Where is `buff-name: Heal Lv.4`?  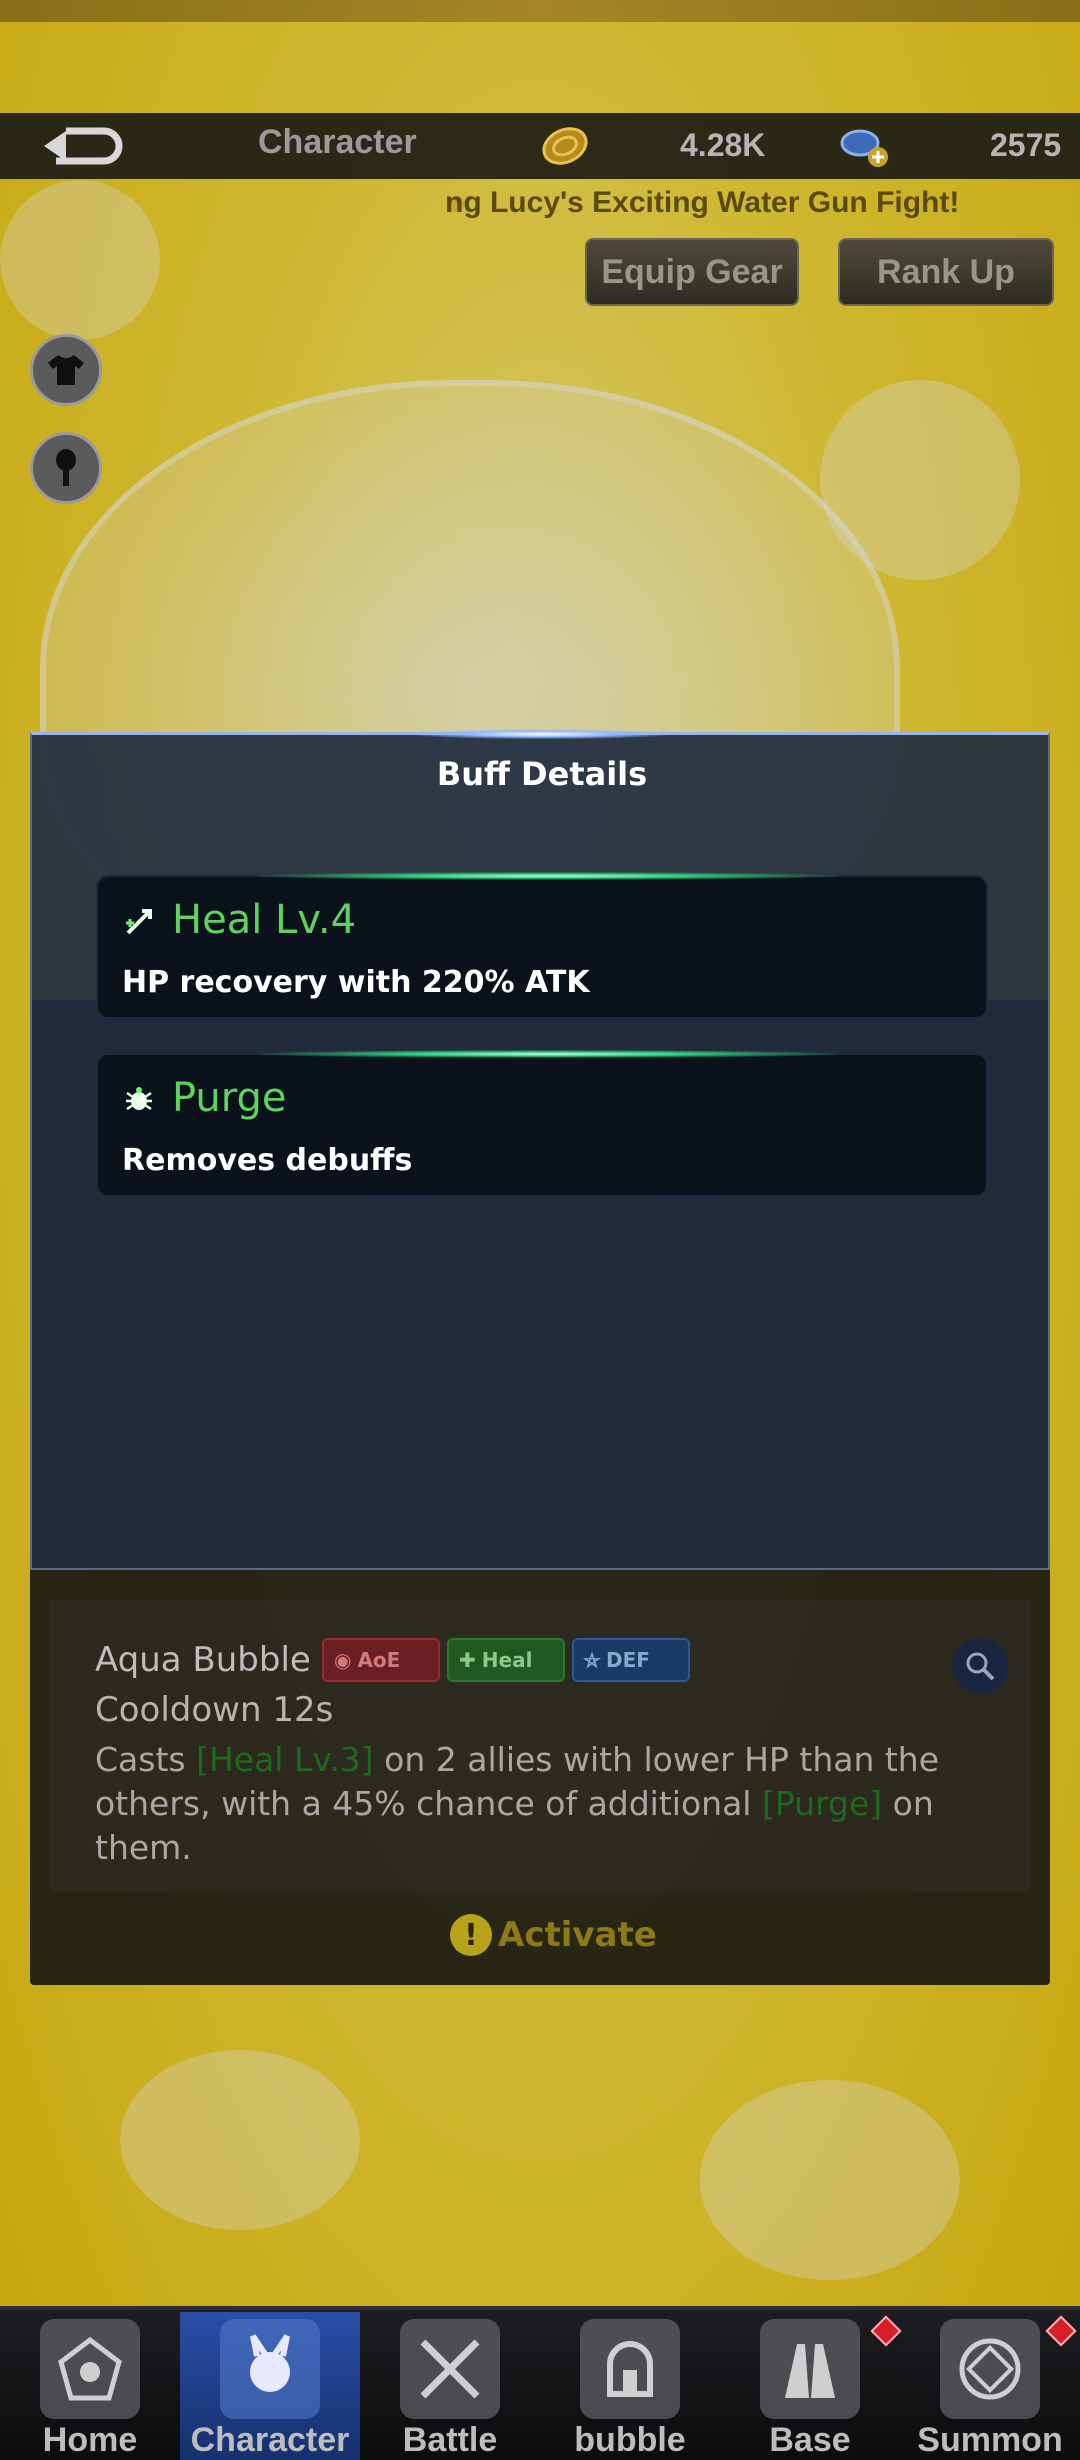 buff-name: Heal Lv.4 is located at coordinates (264, 920).